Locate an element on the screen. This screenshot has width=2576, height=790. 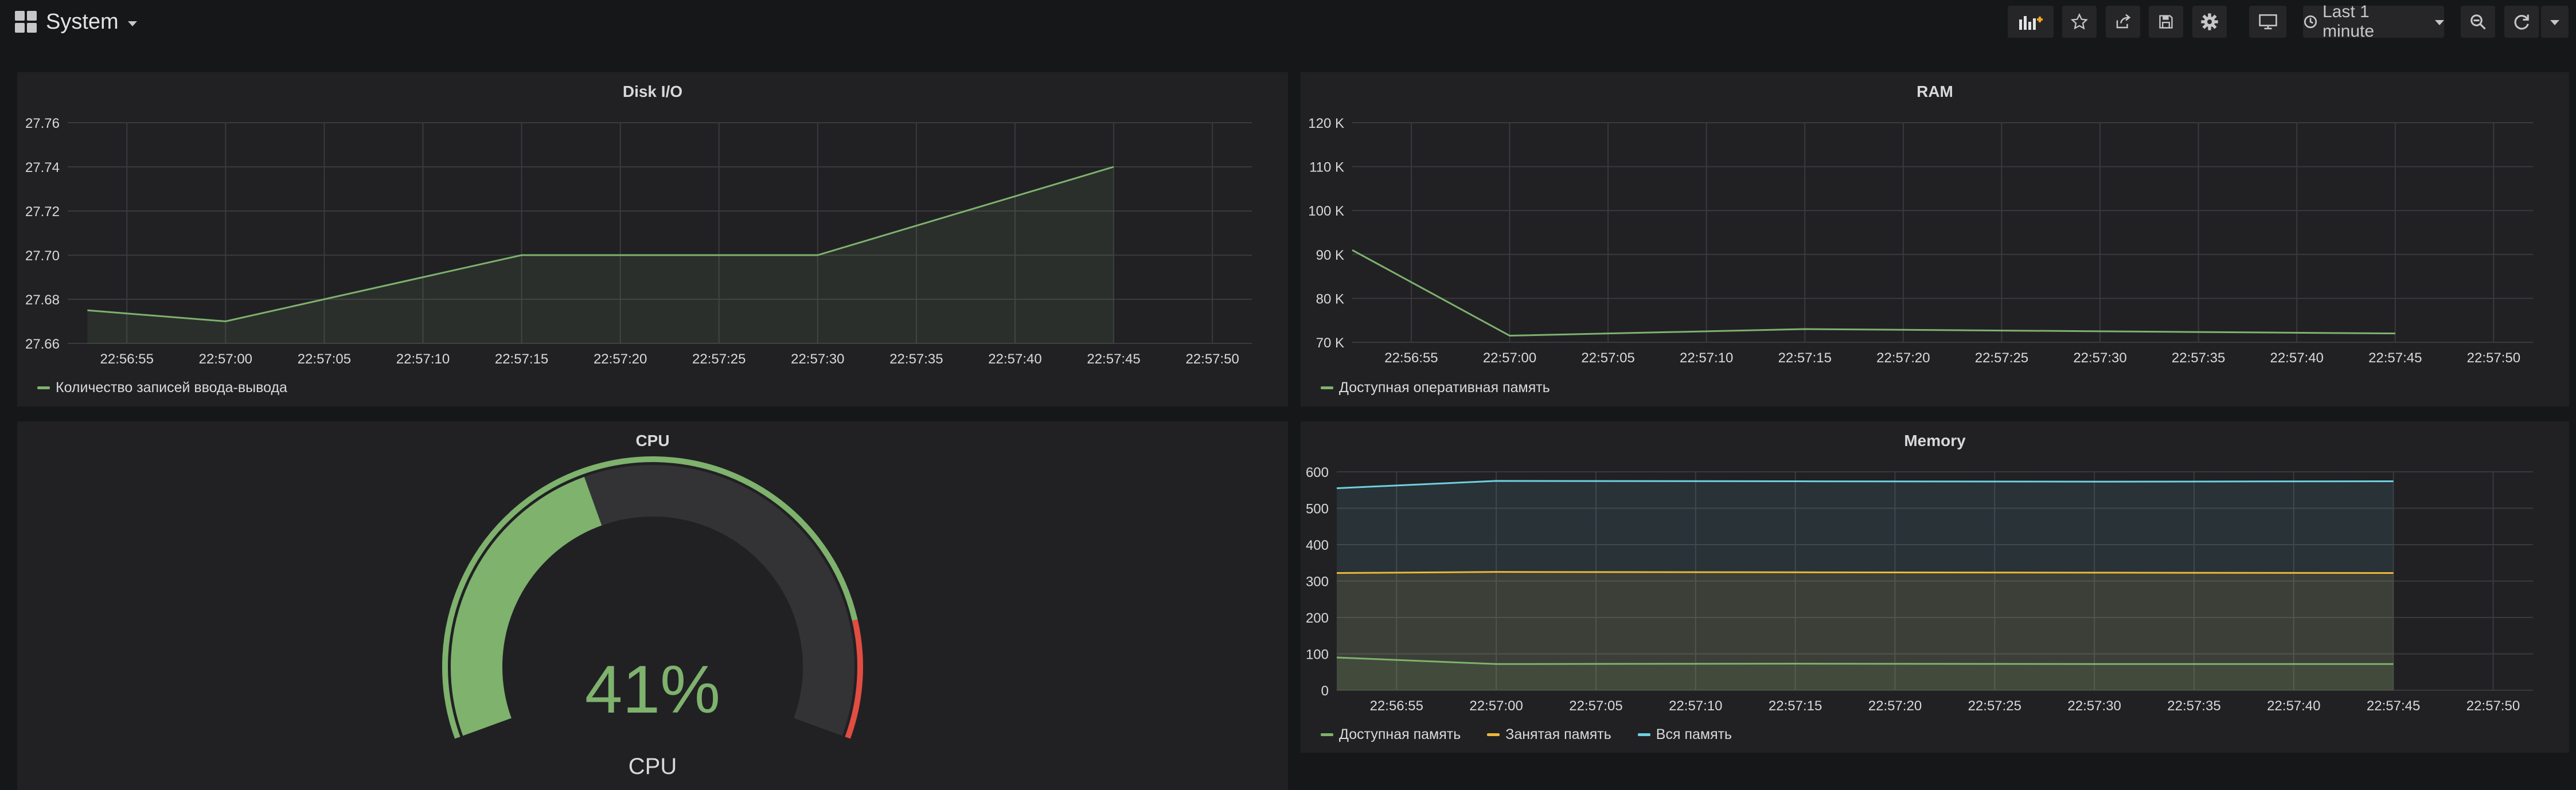
dashboard-title: System is located at coordinates (82, 21).